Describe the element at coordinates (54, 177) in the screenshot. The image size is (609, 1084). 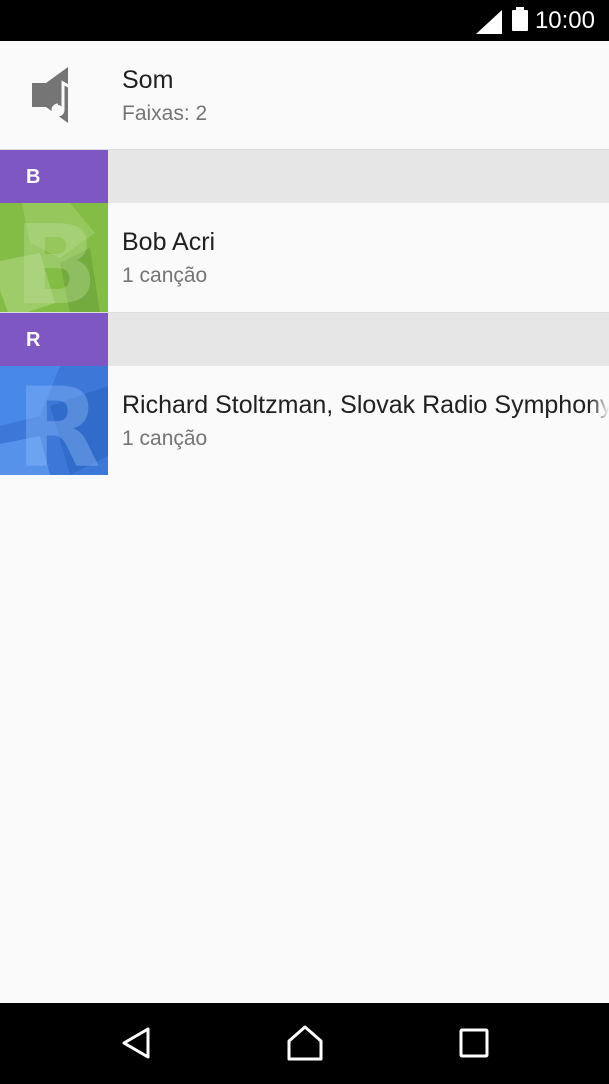
I see `section-letter-box: B` at that location.